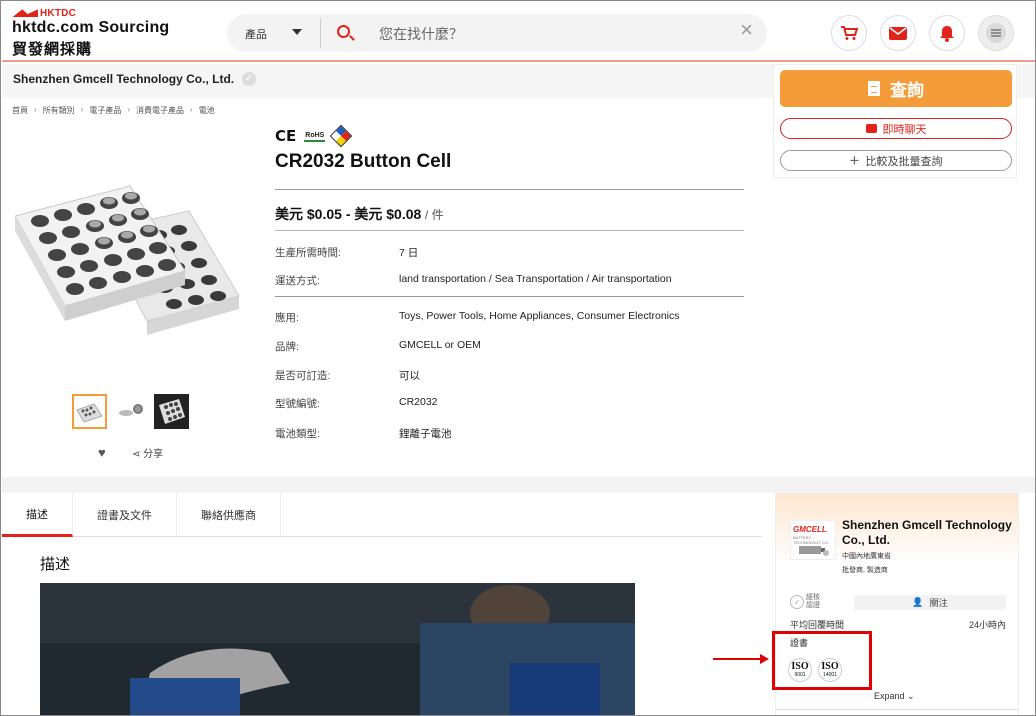 This screenshot has width=1036, height=716. What do you see at coordinates (434, 215) in the screenshot?
I see `price-unit: / 件` at bounding box center [434, 215].